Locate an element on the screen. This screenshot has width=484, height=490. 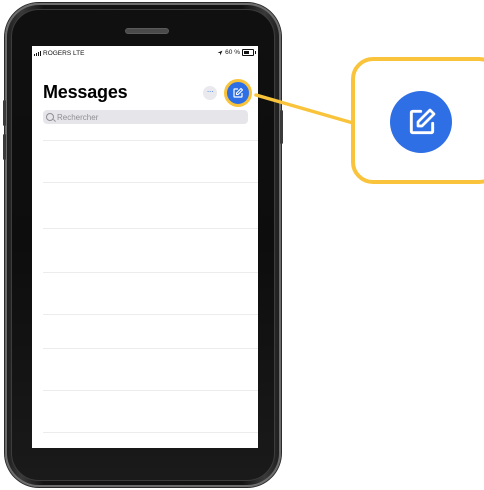
status-right: 60 % is located at coordinates (236, 52).